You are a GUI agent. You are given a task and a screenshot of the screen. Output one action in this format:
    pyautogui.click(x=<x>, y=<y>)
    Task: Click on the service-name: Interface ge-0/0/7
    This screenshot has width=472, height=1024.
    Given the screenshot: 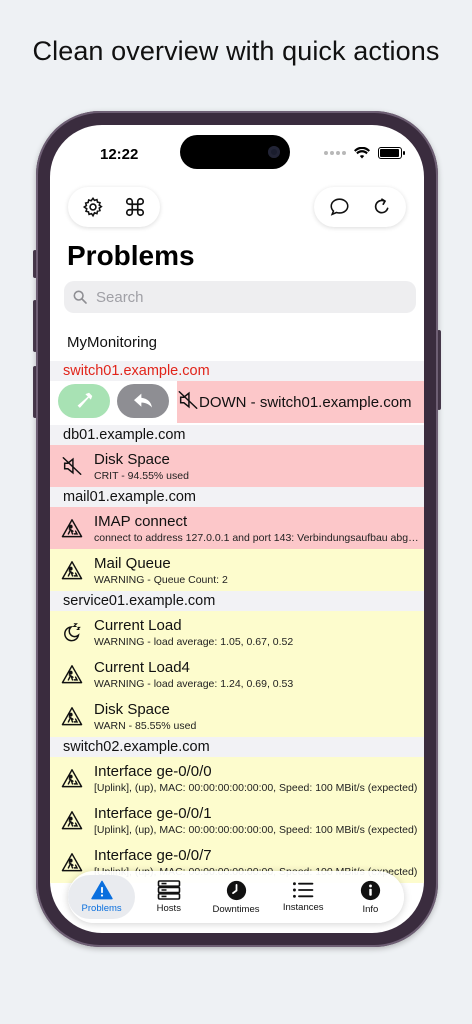 What is the action you would take?
    pyautogui.click(x=153, y=855)
    